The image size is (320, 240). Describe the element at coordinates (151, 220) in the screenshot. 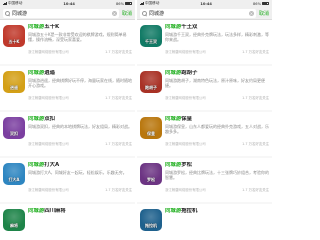

I see `game-avatar-icon: 拖拉机` at that location.